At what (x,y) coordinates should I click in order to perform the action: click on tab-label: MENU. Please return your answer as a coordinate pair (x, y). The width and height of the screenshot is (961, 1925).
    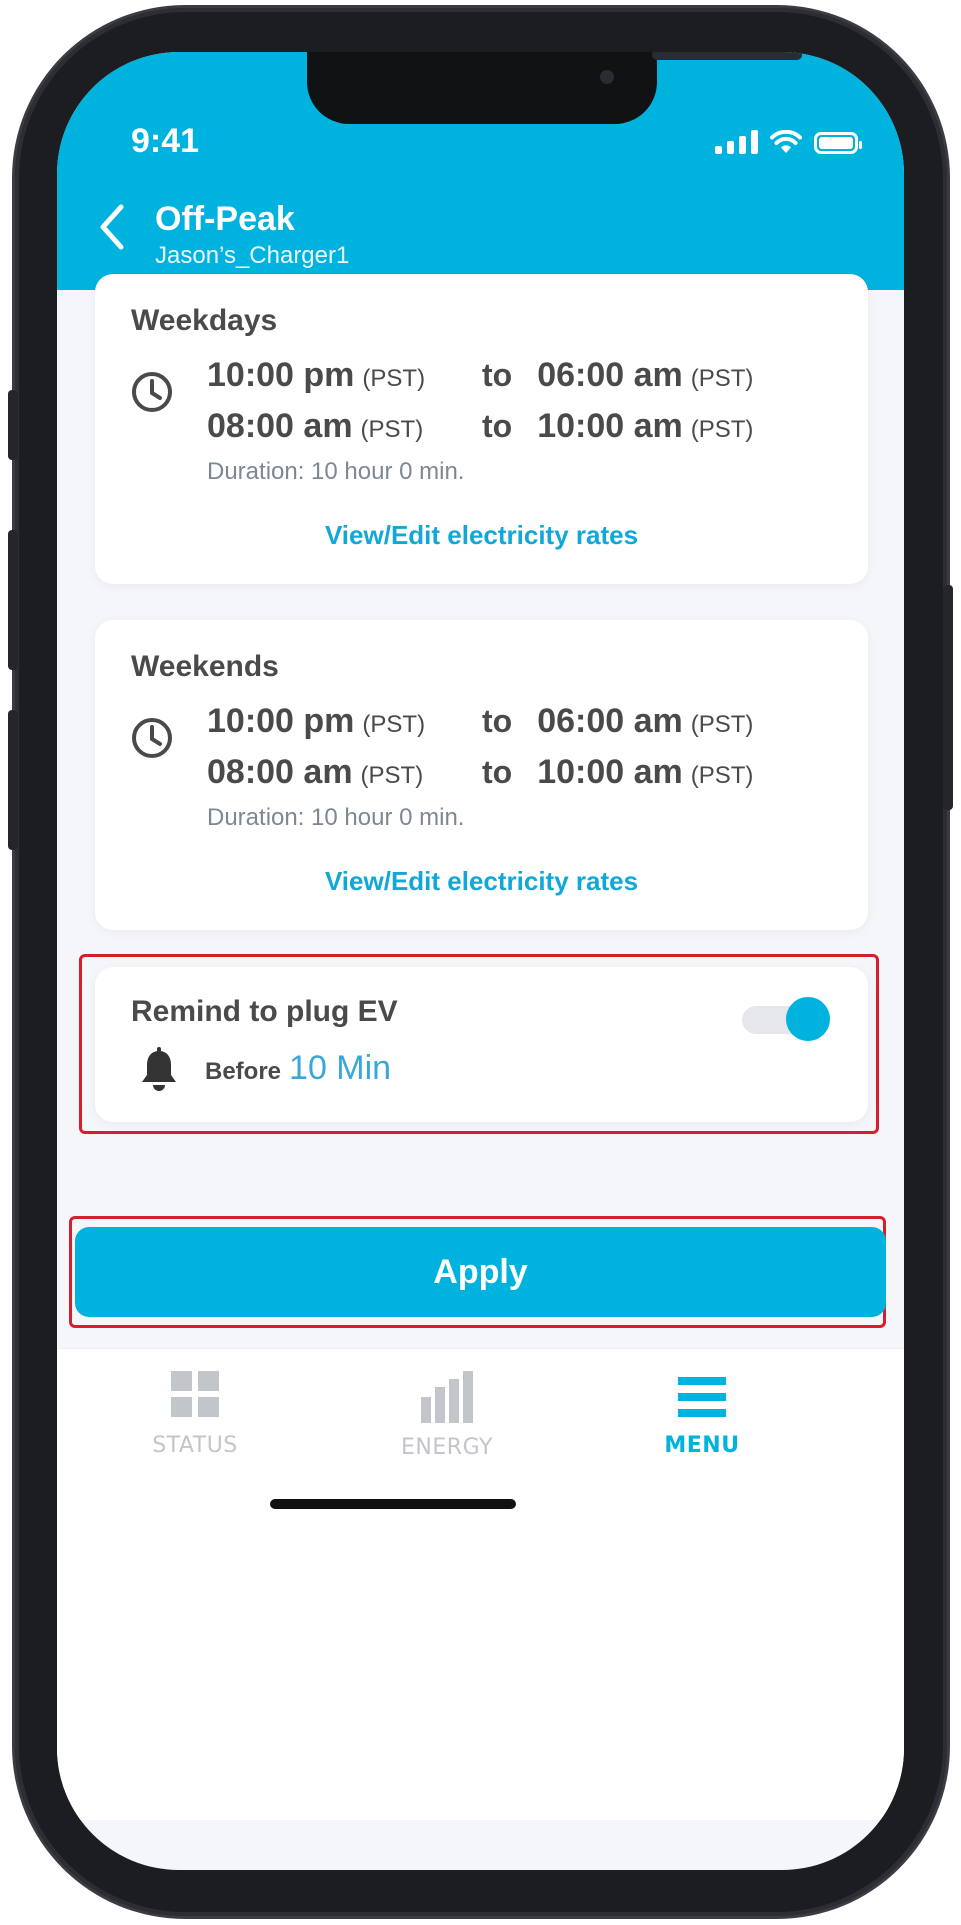
    Looking at the image, I should click on (702, 1445).